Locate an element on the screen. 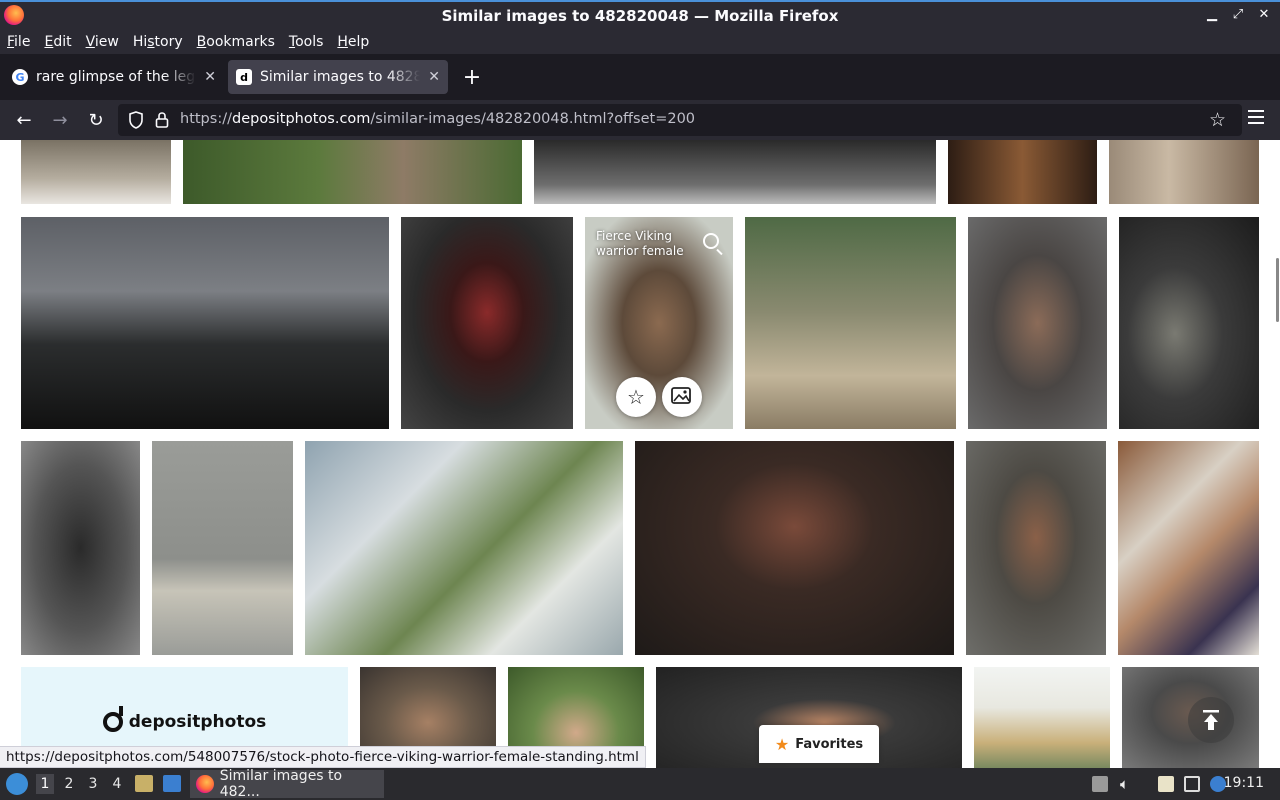  favorites-button: ★ Favorites is located at coordinates (819, 744).